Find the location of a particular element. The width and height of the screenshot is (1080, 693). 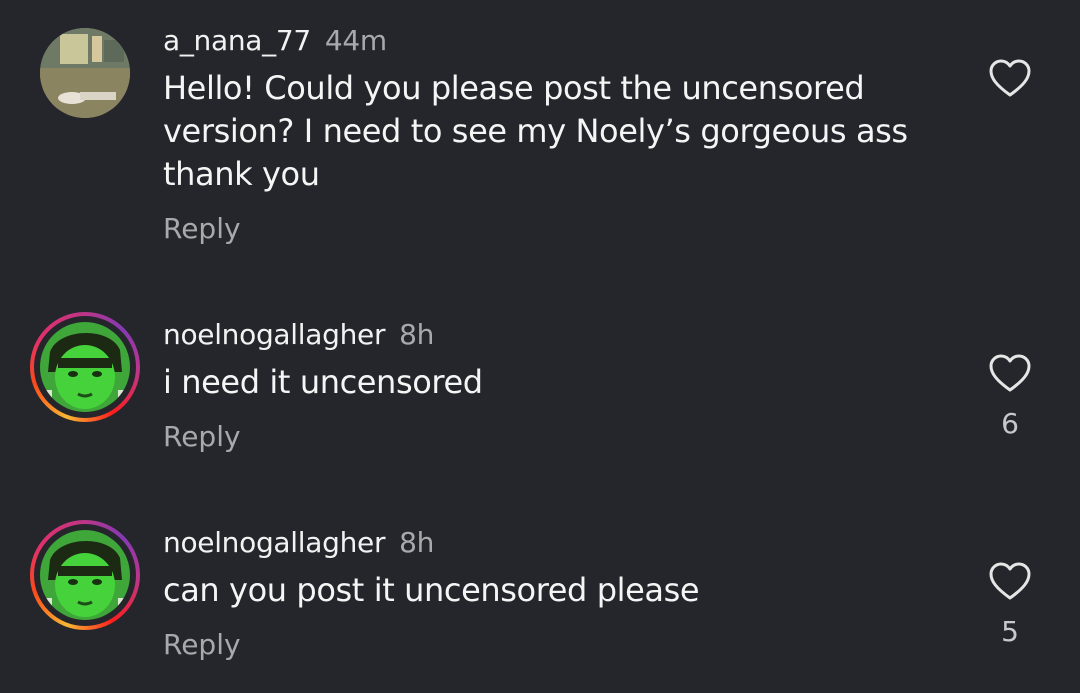

comment-meta: a_nana_77 44m is located at coordinates (553, 41).